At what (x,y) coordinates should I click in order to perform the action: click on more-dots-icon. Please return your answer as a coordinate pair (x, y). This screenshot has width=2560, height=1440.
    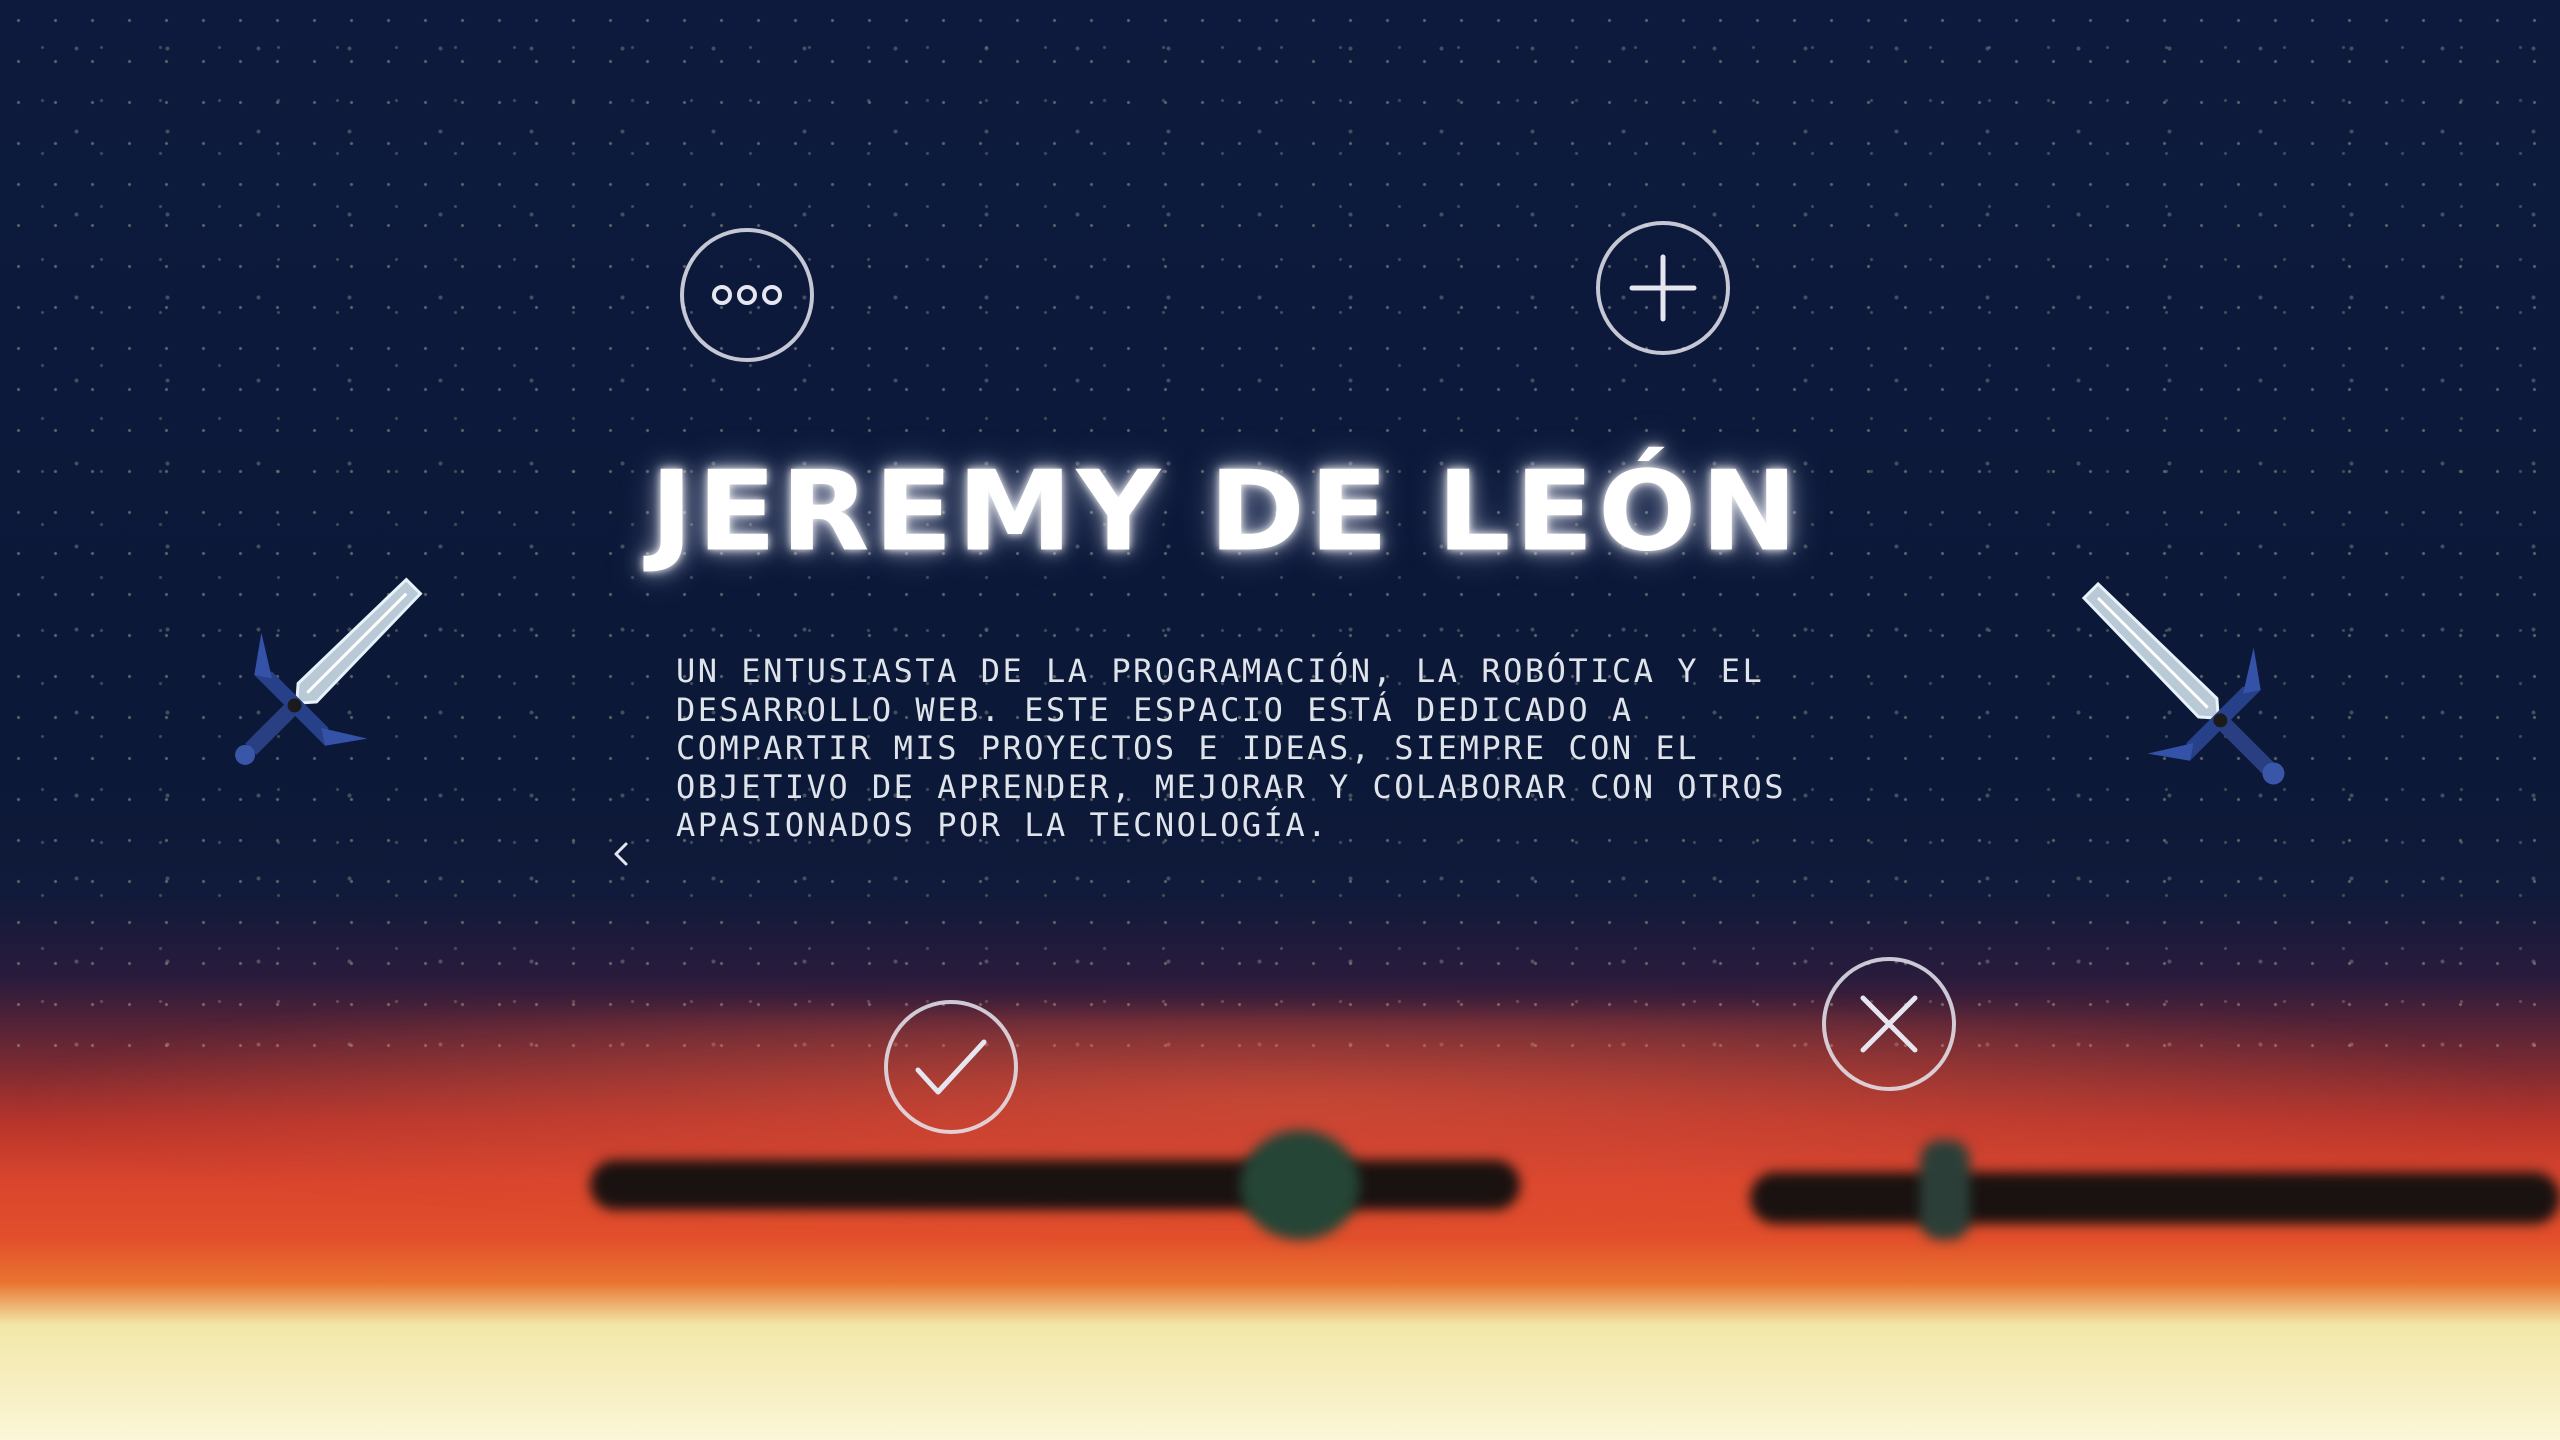
    Looking at the image, I should click on (747, 295).